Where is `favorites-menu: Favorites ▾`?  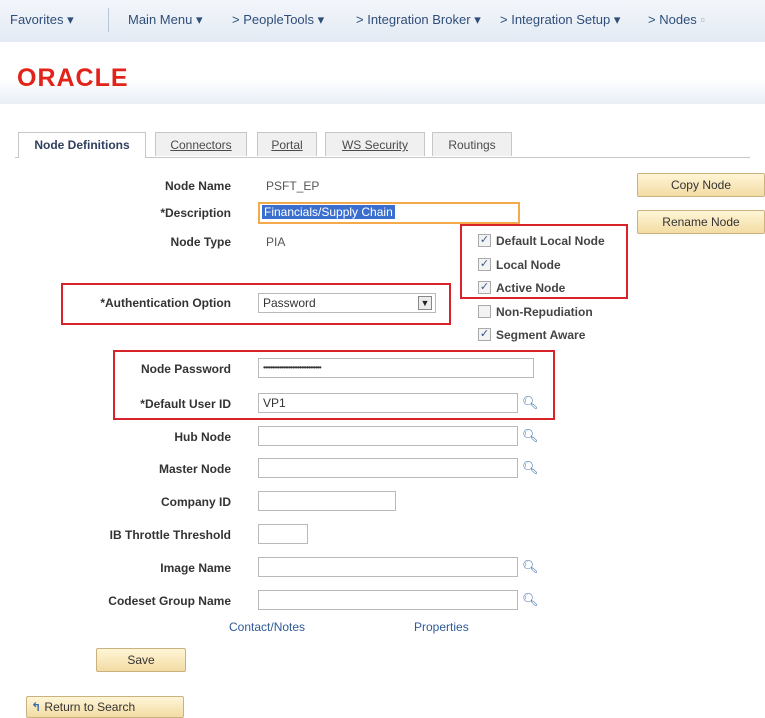
favorites-menu: Favorites ▾ is located at coordinates (42, 20).